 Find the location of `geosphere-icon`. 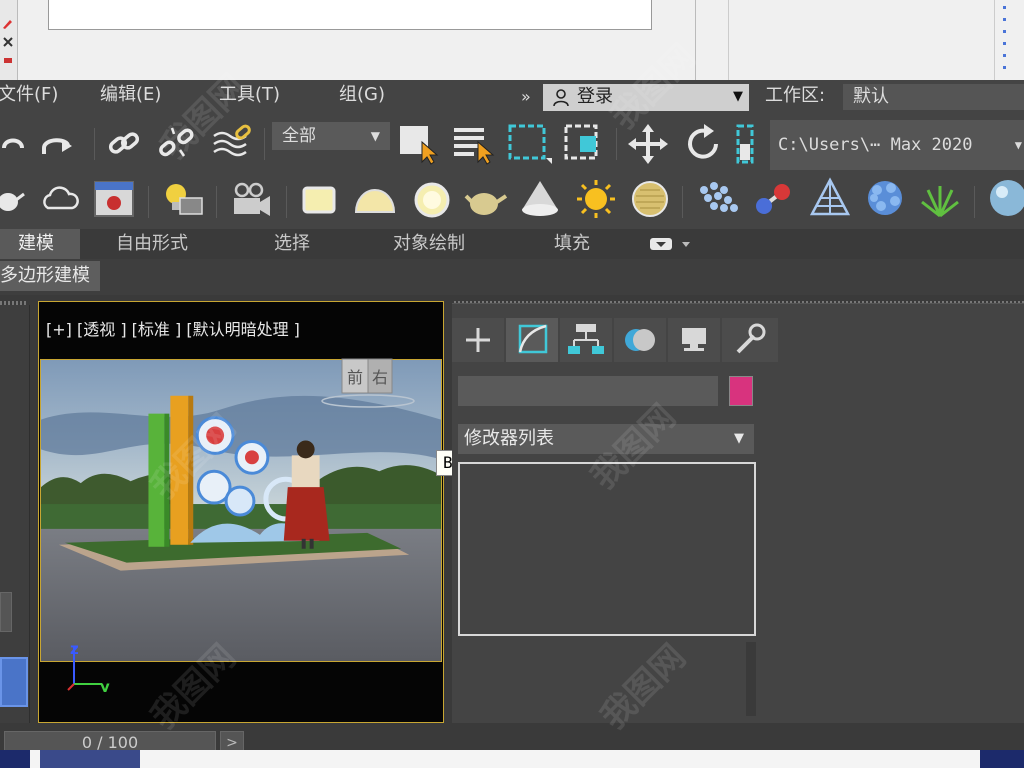

geosphere-icon is located at coordinates (885, 198).